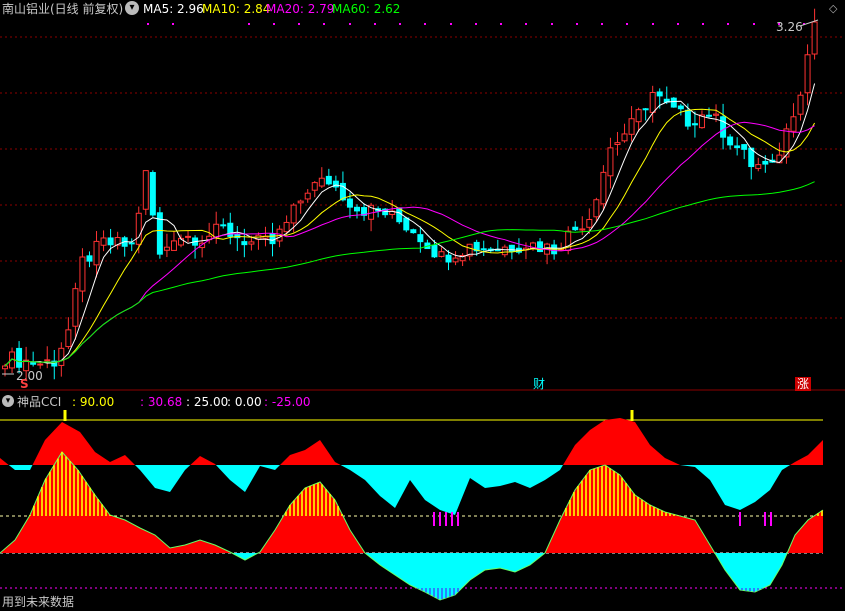 The height and width of the screenshot is (611, 845). I want to click on stock-title: 南山铝业(日线 前复权), so click(63, 9).